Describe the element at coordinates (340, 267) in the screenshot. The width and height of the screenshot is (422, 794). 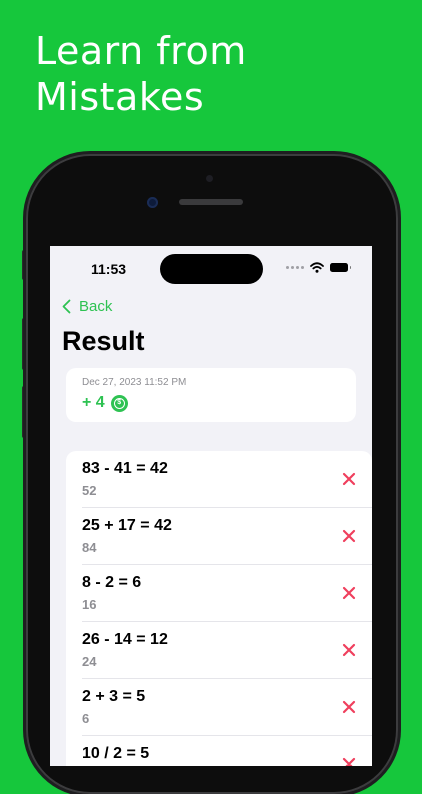
I see `battery-icon` at that location.